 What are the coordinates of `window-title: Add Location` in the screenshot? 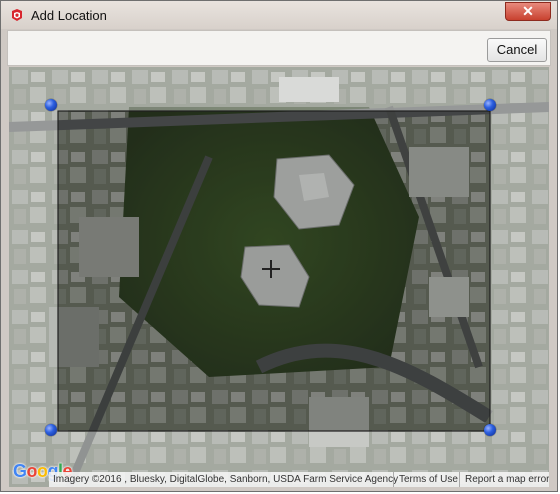 It's located at (69, 15).